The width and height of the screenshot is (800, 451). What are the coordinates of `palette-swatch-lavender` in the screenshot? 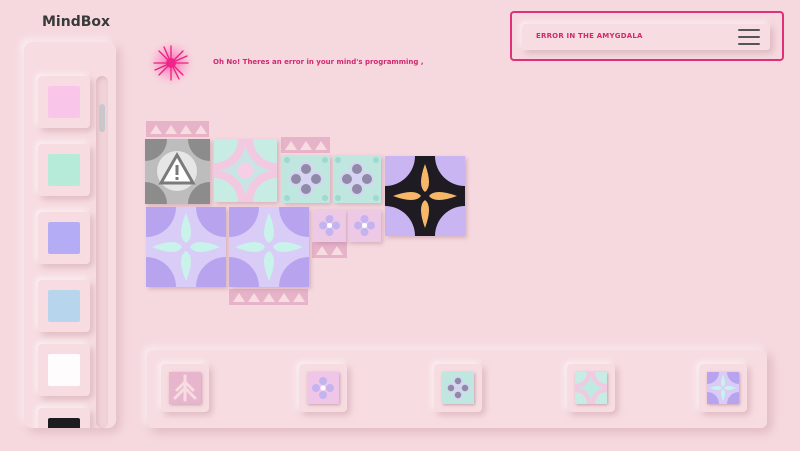 It's located at (64, 238).